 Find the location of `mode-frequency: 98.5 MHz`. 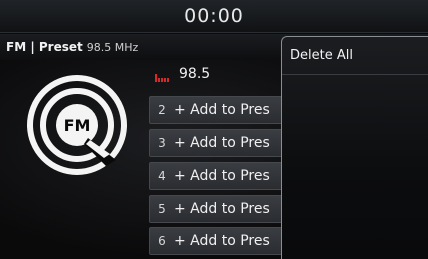

mode-frequency: 98.5 MHz is located at coordinates (112, 47).